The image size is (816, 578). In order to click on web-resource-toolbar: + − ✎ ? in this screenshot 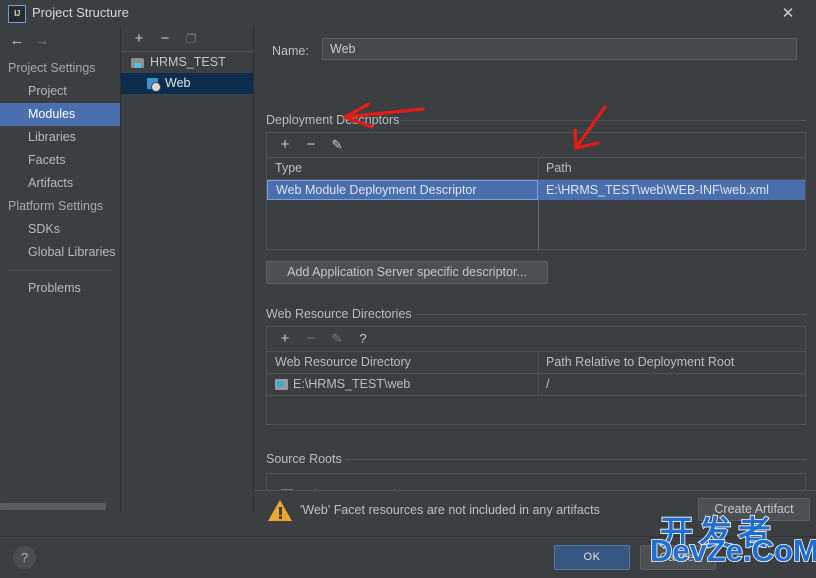, I will do `click(536, 339)`.